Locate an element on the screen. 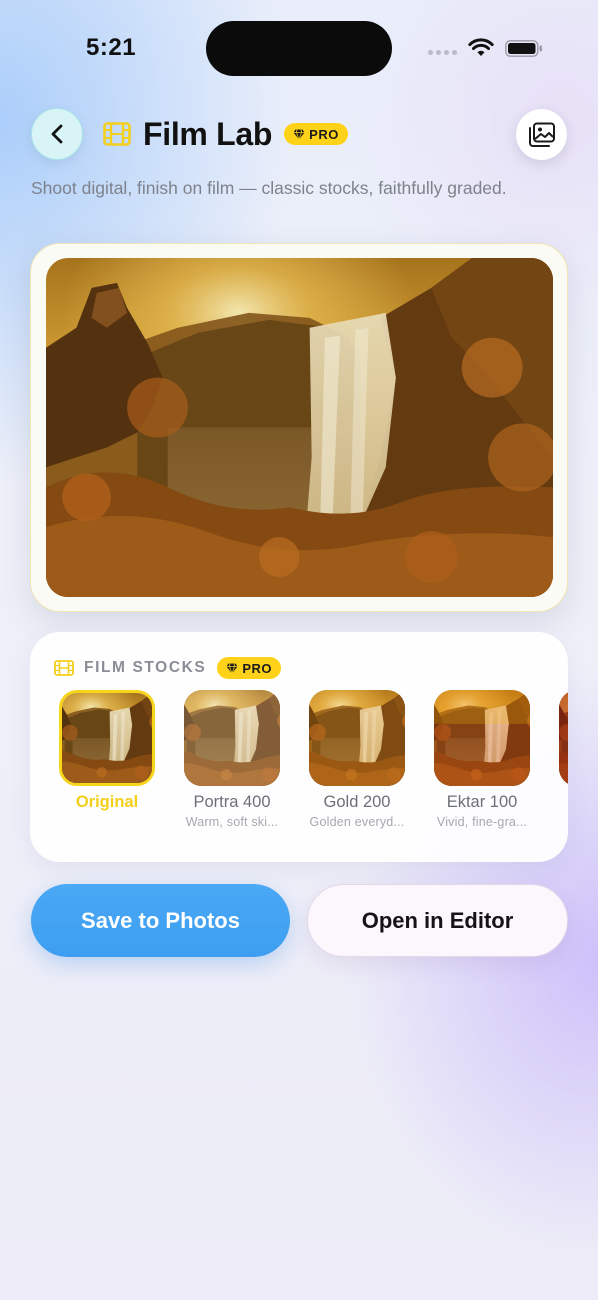 Image resolution: width=598 pixels, height=1300 pixels. open-in-editor-button: Open in Editor is located at coordinates (437, 920).